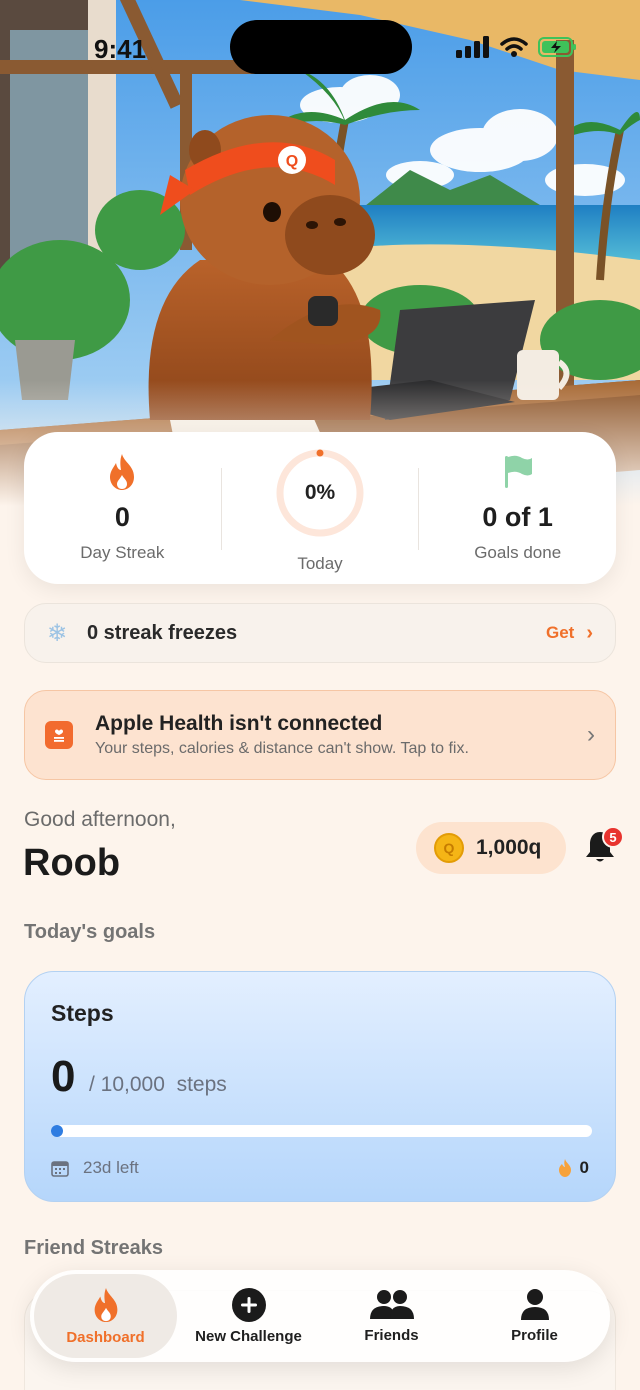 This screenshot has width=640, height=1390. Describe the element at coordinates (57, 1131) in the screenshot. I see `goal-progress-fill` at that location.